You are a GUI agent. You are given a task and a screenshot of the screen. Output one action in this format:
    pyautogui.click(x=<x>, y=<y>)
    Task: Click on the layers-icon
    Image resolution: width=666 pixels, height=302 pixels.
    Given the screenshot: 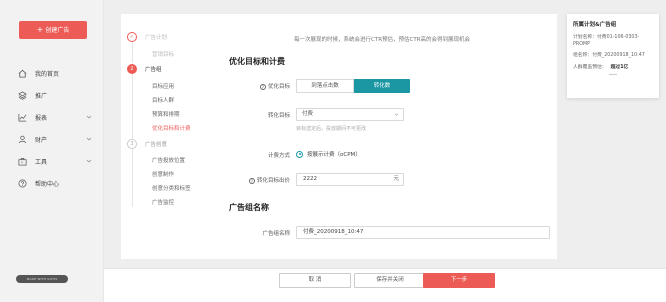 What is the action you would take?
    pyautogui.click(x=22, y=95)
    